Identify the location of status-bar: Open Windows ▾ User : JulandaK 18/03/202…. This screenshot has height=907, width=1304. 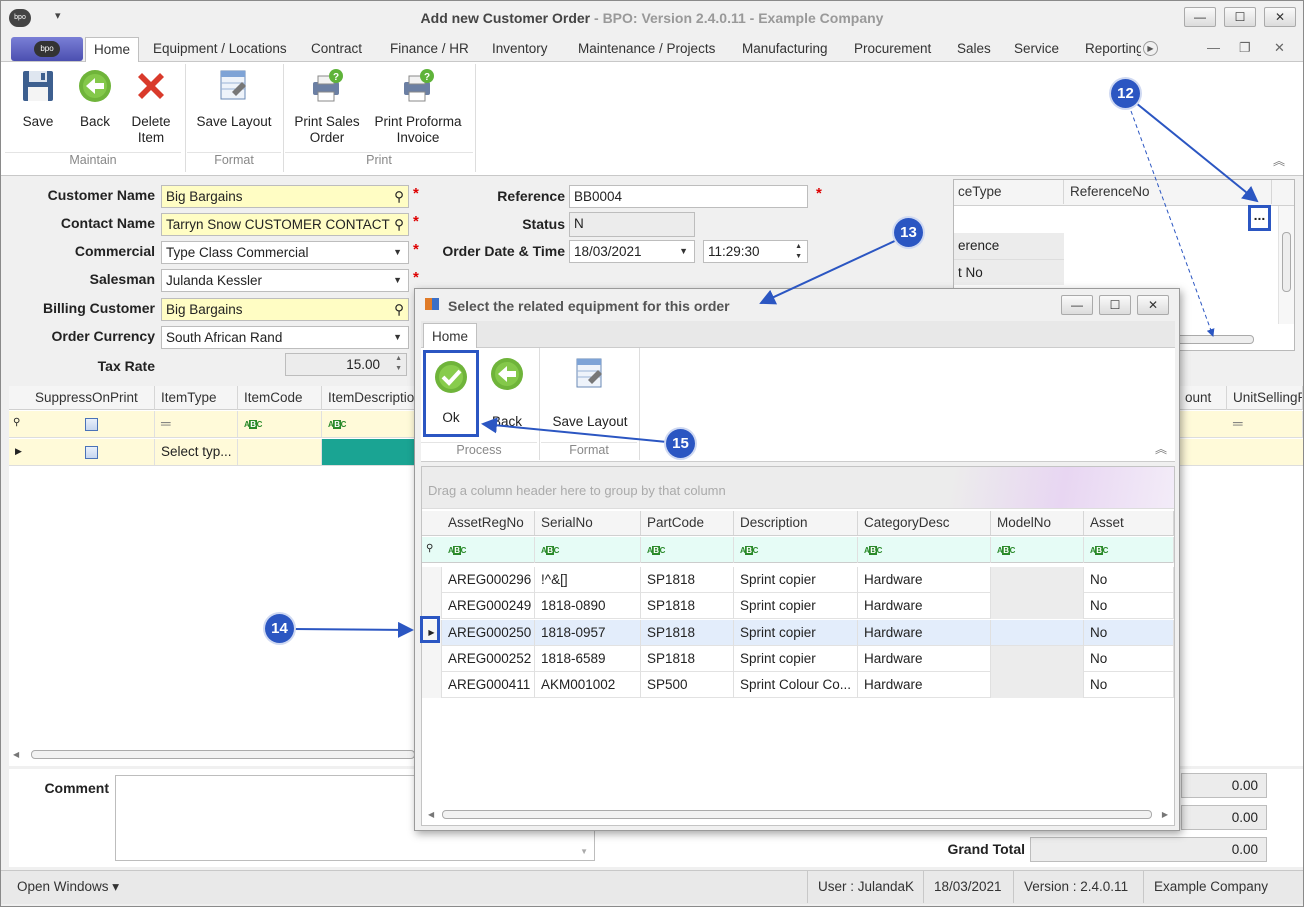
(652, 887).